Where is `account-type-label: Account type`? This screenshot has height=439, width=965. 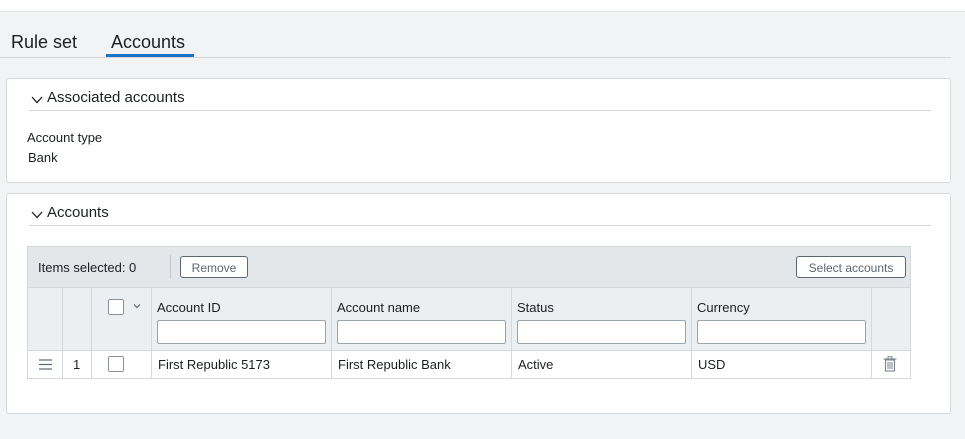 account-type-label: Account type is located at coordinates (65, 137).